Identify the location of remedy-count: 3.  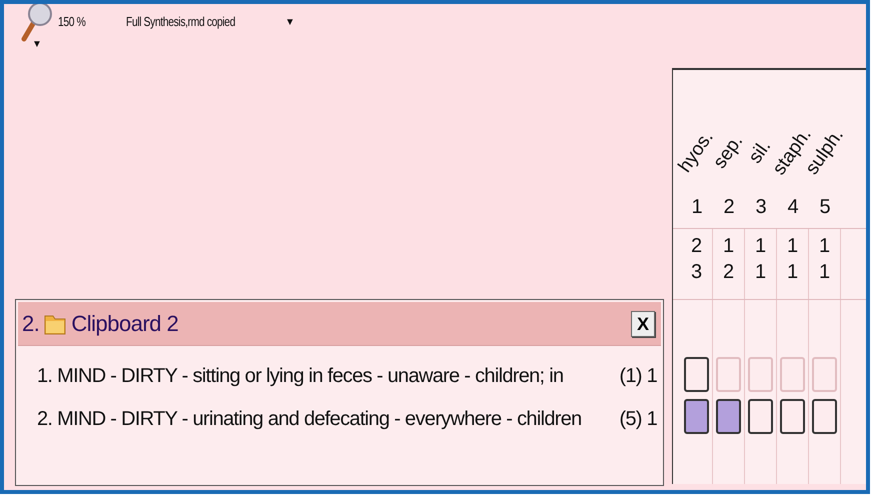
(696, 272).